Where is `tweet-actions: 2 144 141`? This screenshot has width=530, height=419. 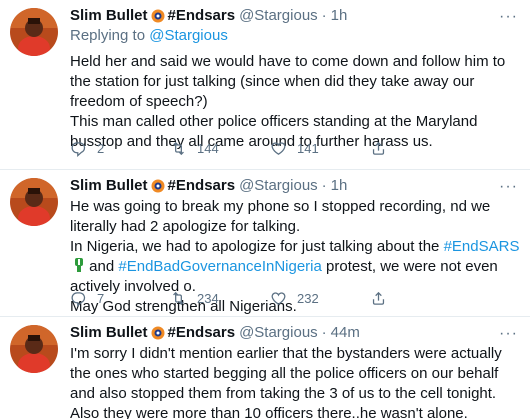 tweet-actions: 2 144 141 is located at coordinates (233, 148).